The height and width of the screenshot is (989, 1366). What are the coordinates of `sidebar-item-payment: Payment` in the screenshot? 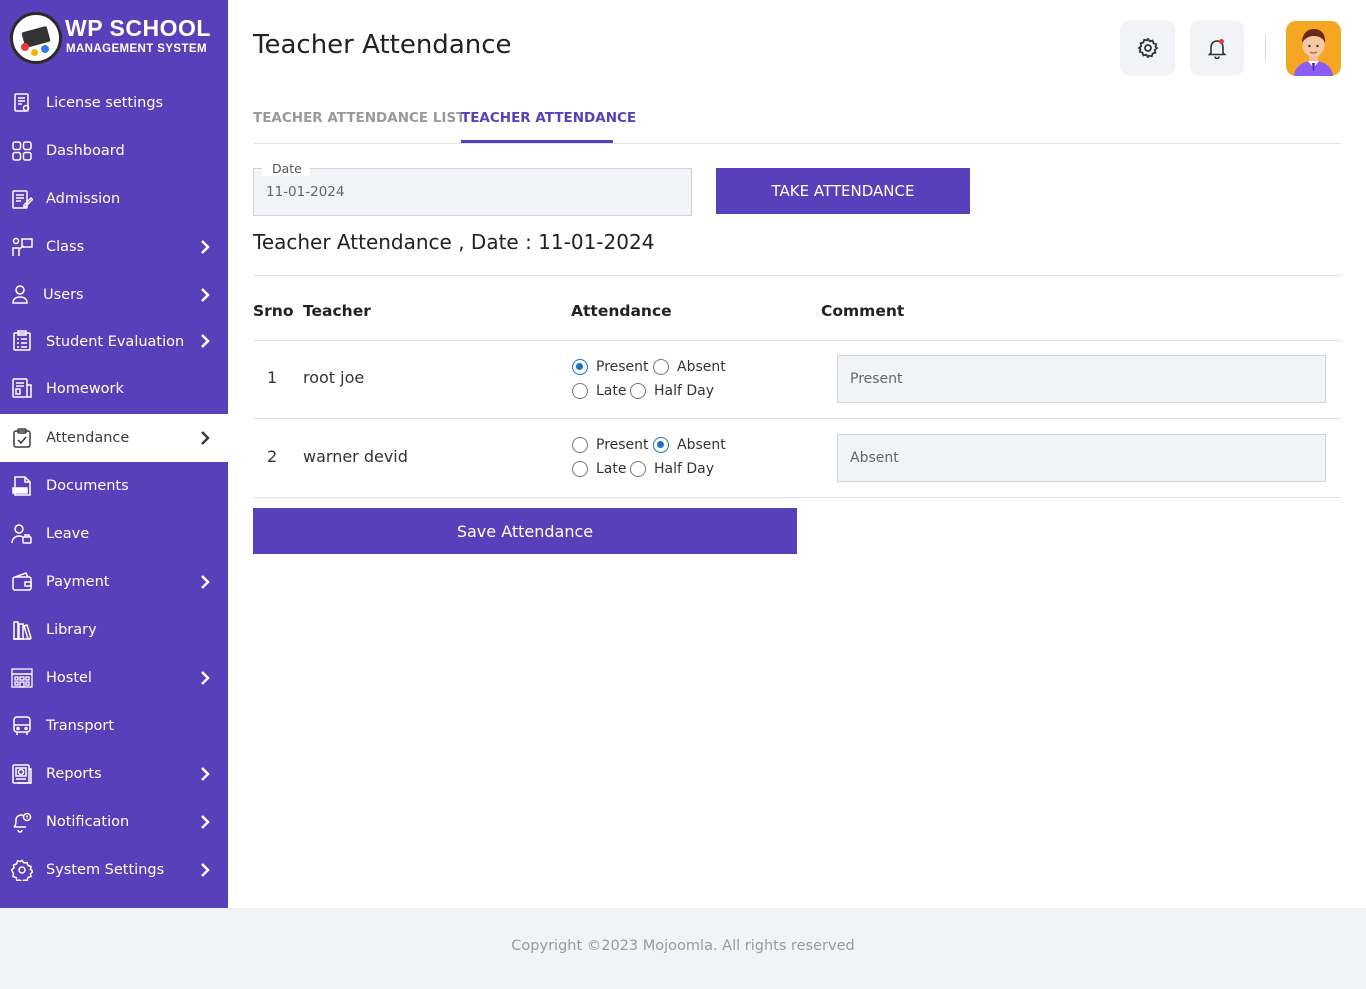 It's located at (114, 582).